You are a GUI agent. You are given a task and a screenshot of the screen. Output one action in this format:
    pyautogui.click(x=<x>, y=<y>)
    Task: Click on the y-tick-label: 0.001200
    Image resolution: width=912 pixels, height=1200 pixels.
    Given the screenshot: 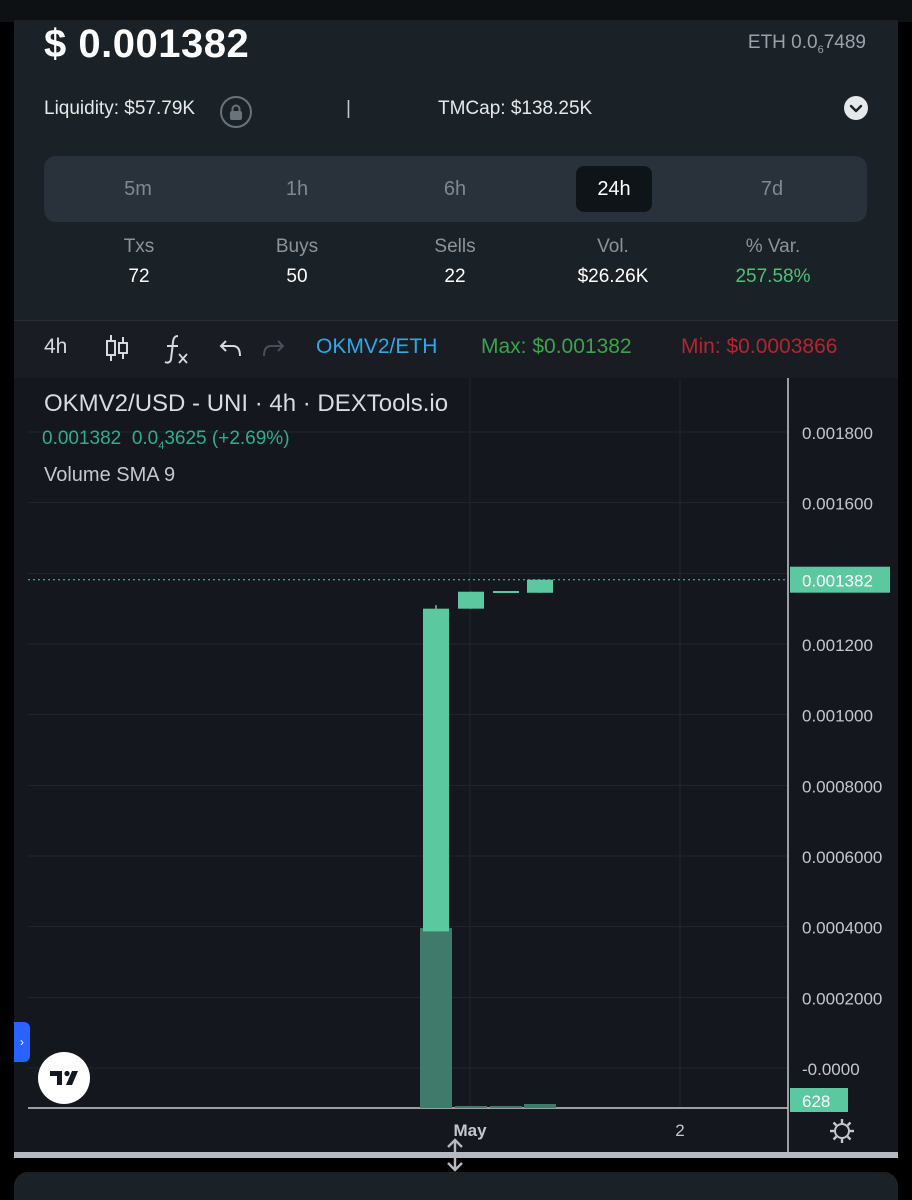 What is the action you would take?
    pyautogui.click(x=837, y=645)
    